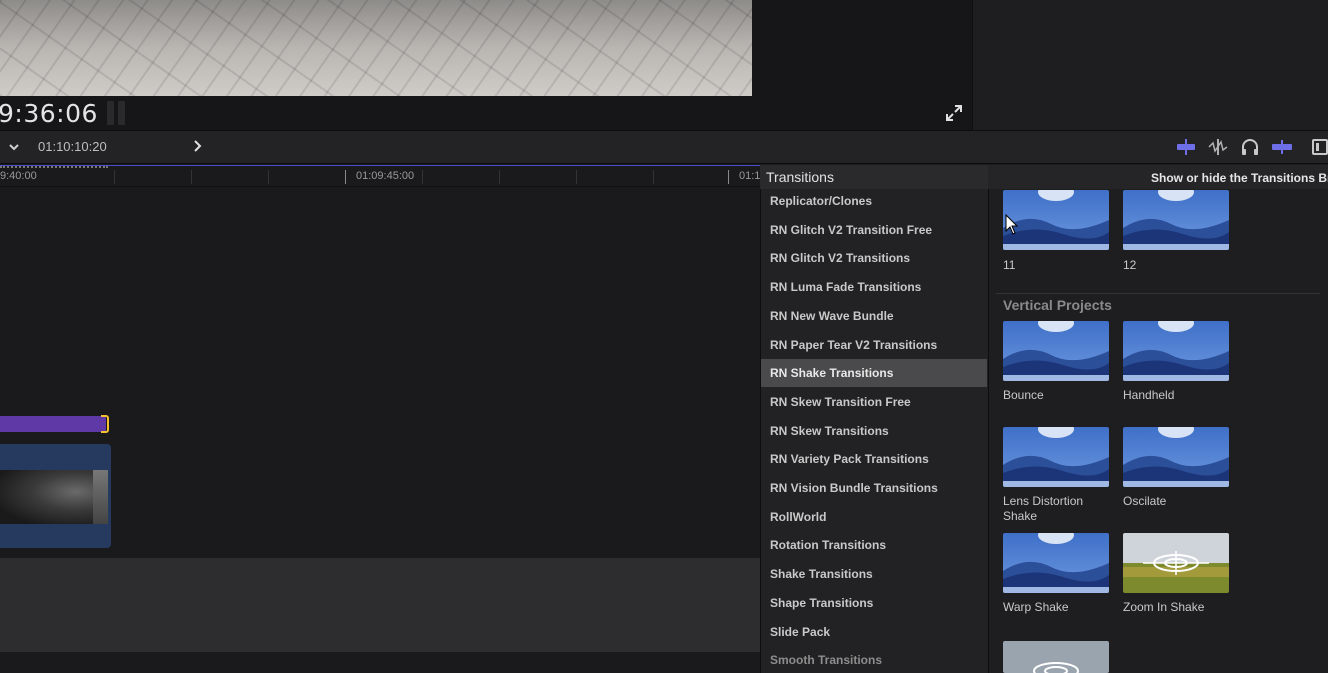  I want to click on ruler-label: 01:09:45:00, so click(385, 176).